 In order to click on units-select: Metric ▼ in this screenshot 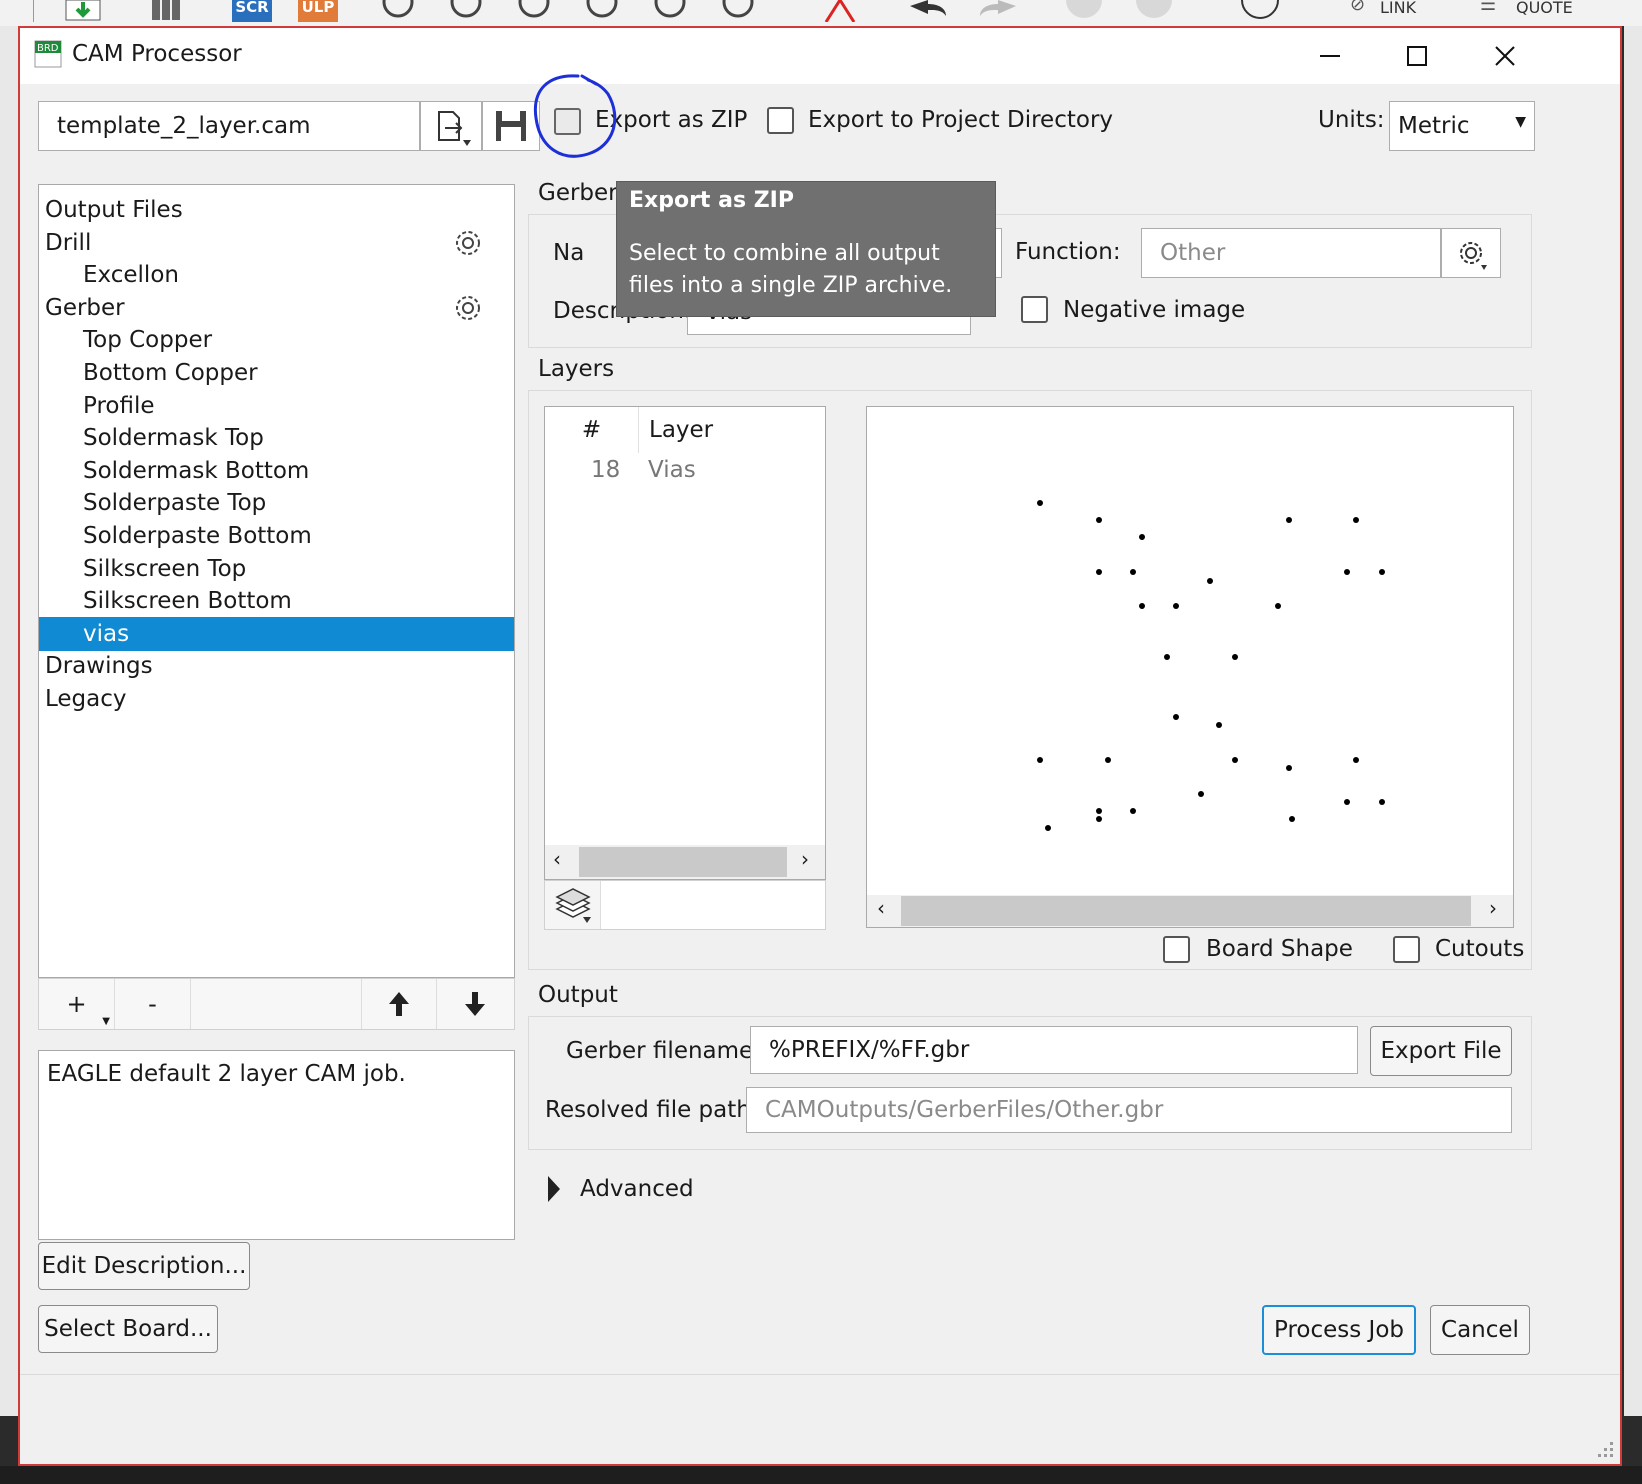, I will do `click(1462, 126)`.